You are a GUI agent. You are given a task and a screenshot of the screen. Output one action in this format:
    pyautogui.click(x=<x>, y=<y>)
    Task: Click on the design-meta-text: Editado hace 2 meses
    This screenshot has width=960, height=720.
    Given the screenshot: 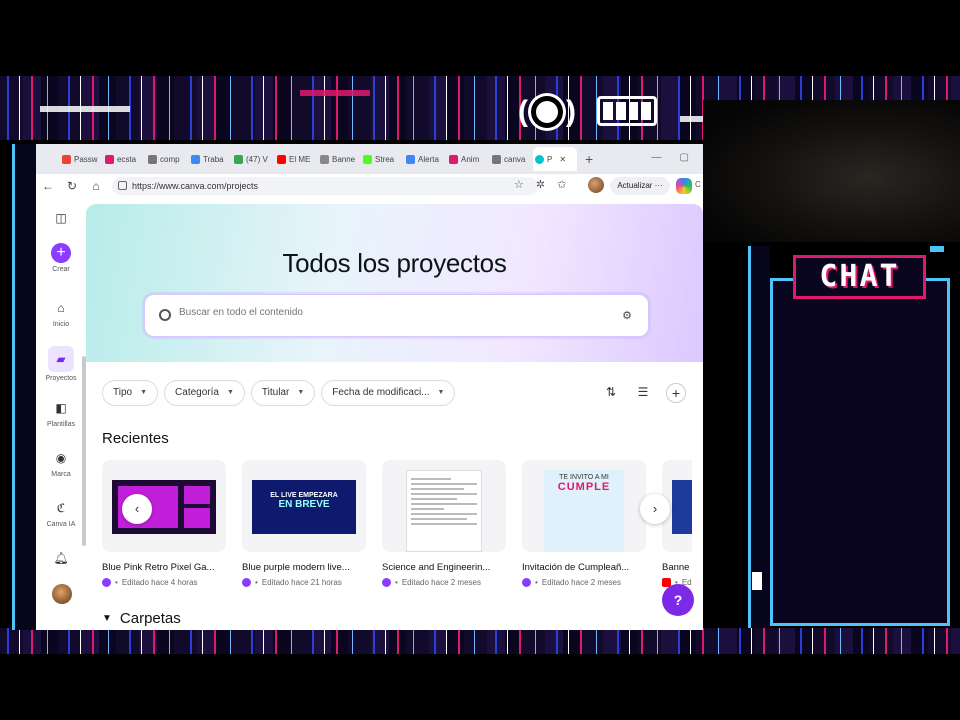 What is the action you would take?
    pyautogui.click(x=441, y=582)
    